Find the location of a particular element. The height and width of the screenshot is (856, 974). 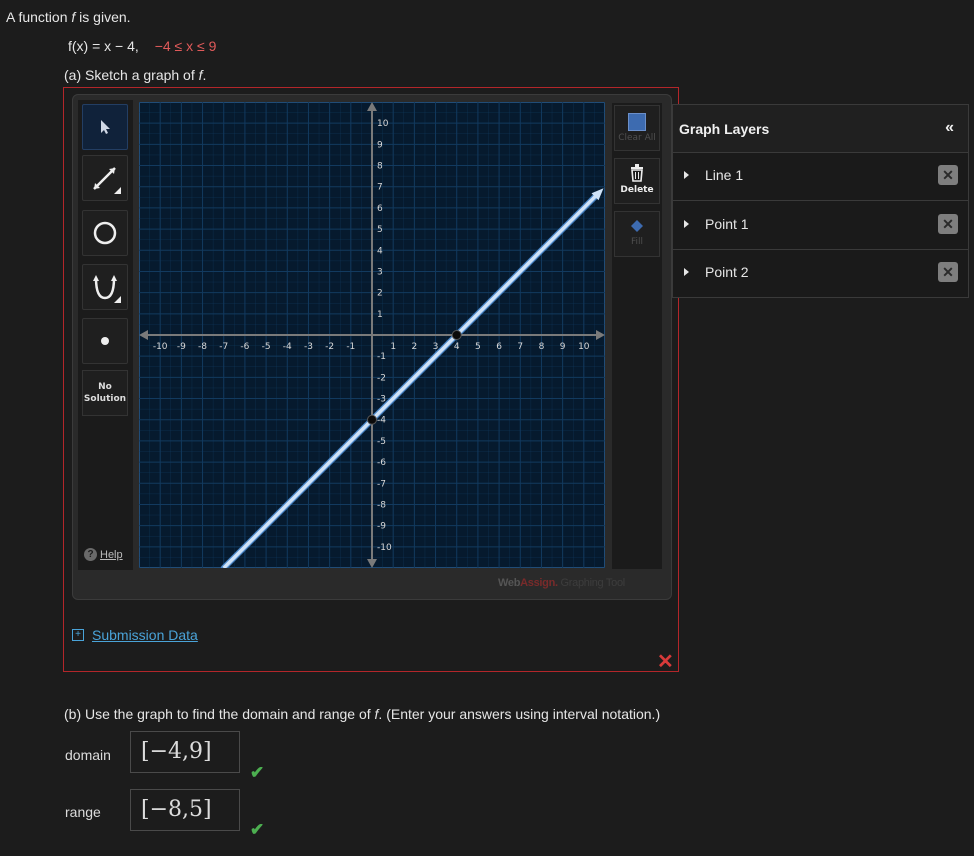

y-tick-label: 8 is located at coordinates (380, 167).